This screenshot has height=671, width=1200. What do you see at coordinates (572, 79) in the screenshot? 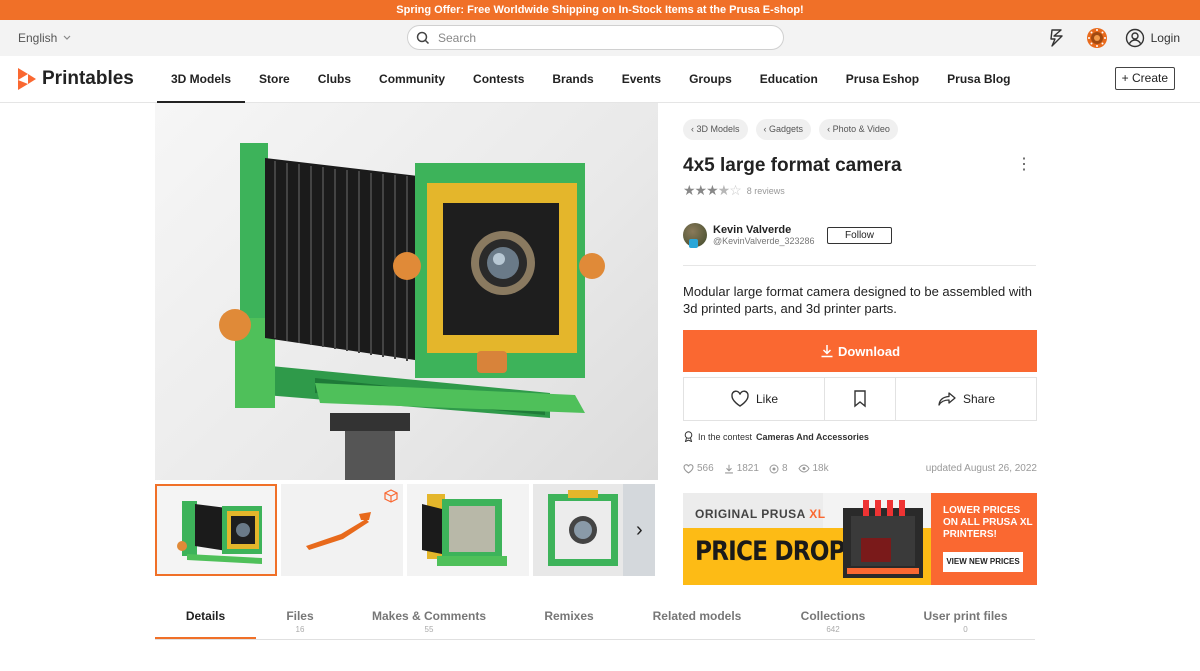
I see `nav-item-brands: Brands` at bounding box center [572, 79].